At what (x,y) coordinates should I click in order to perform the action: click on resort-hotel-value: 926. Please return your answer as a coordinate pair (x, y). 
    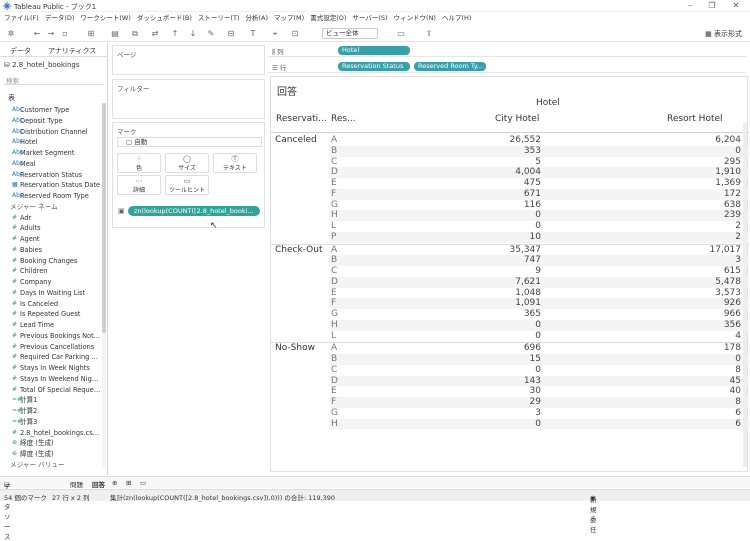
    Looking at the image, I should click on (711, 303).